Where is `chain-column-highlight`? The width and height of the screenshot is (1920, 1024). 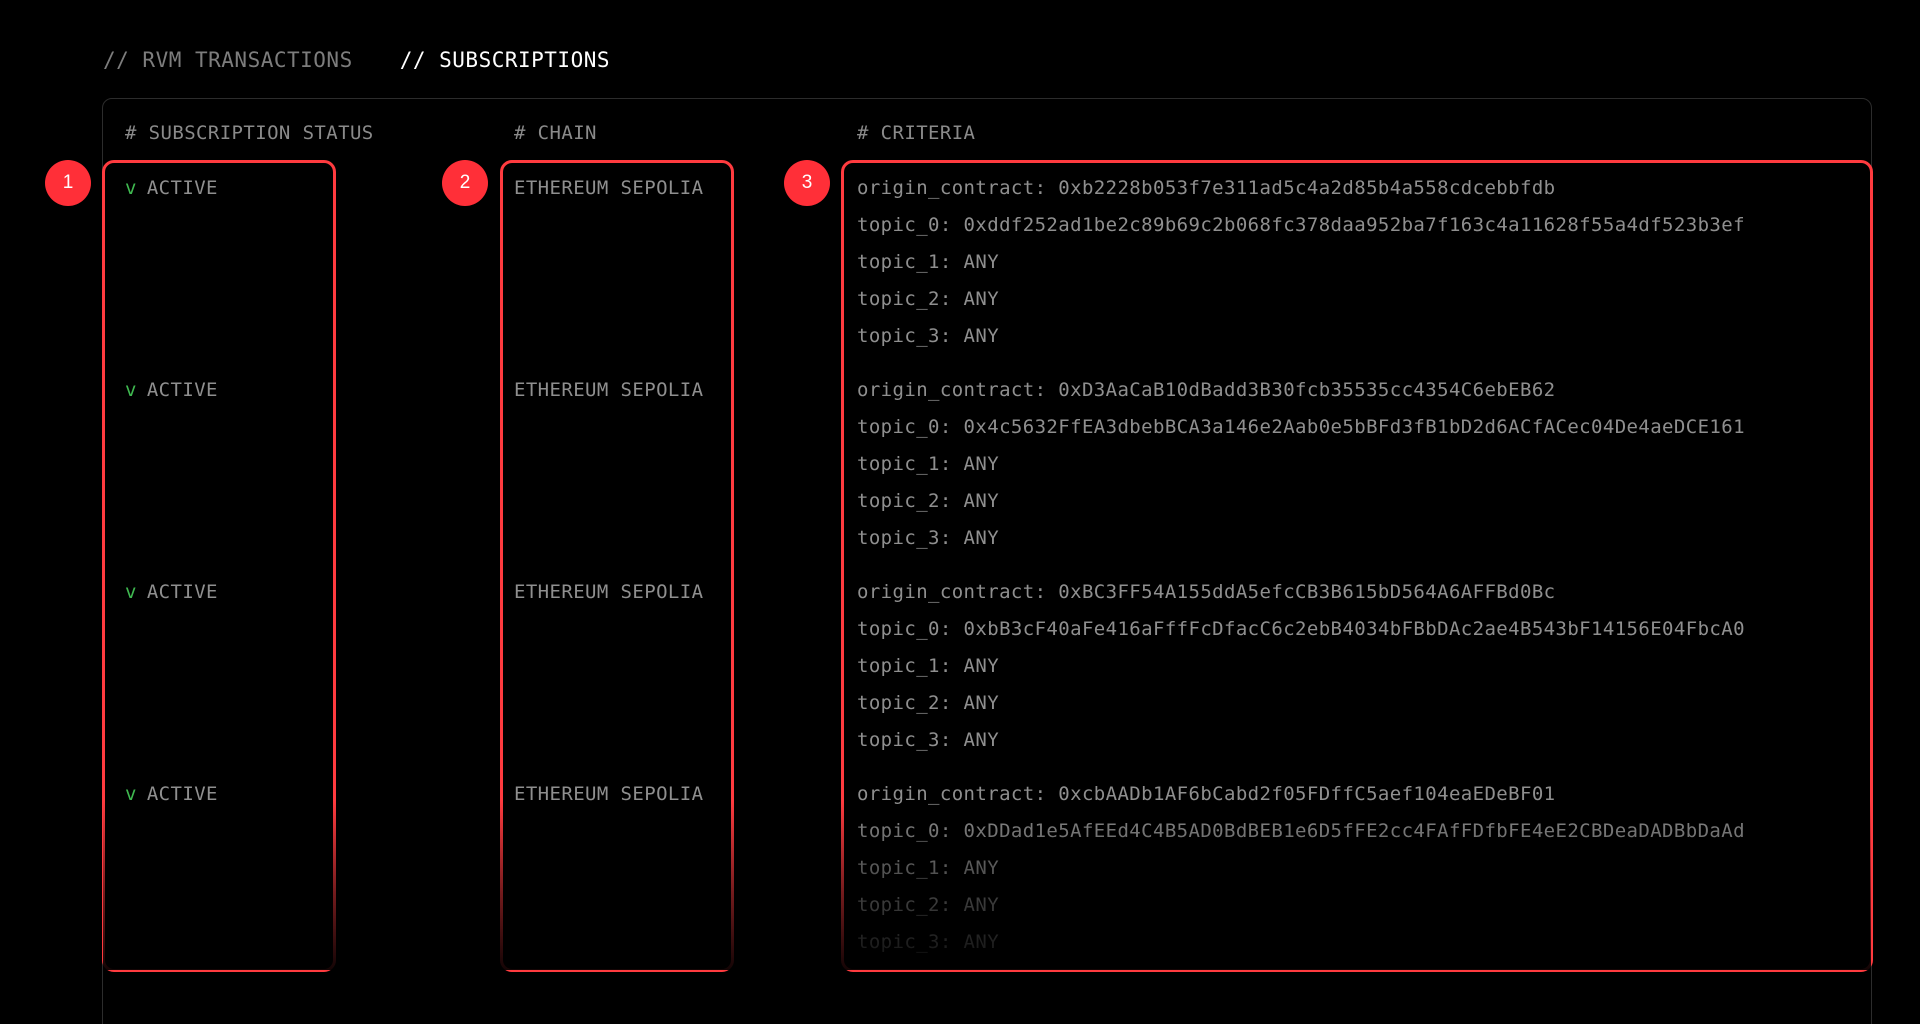
chain-column-highlight is located at coordinates (617, 566).